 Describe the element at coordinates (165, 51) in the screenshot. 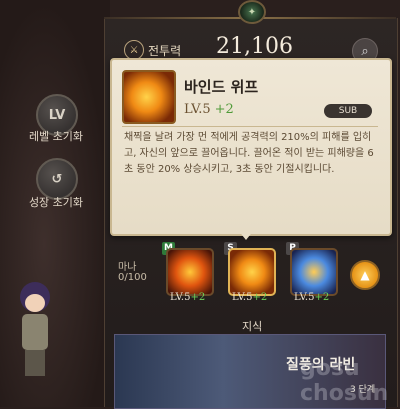

I see `combat-power-label: 전투력` at that location.